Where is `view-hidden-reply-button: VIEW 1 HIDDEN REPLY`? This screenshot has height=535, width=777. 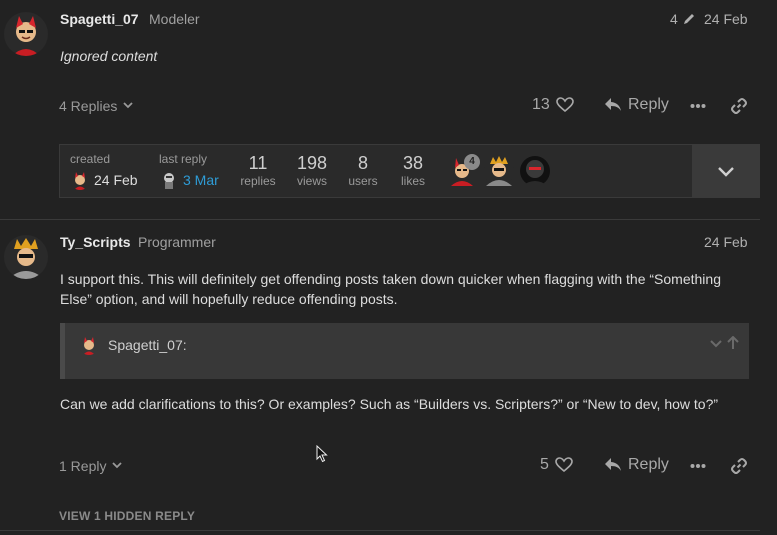
view-hidden-reply-button: VIEW 1 HIDDEN REPLY is located at coordinates (127, 516).